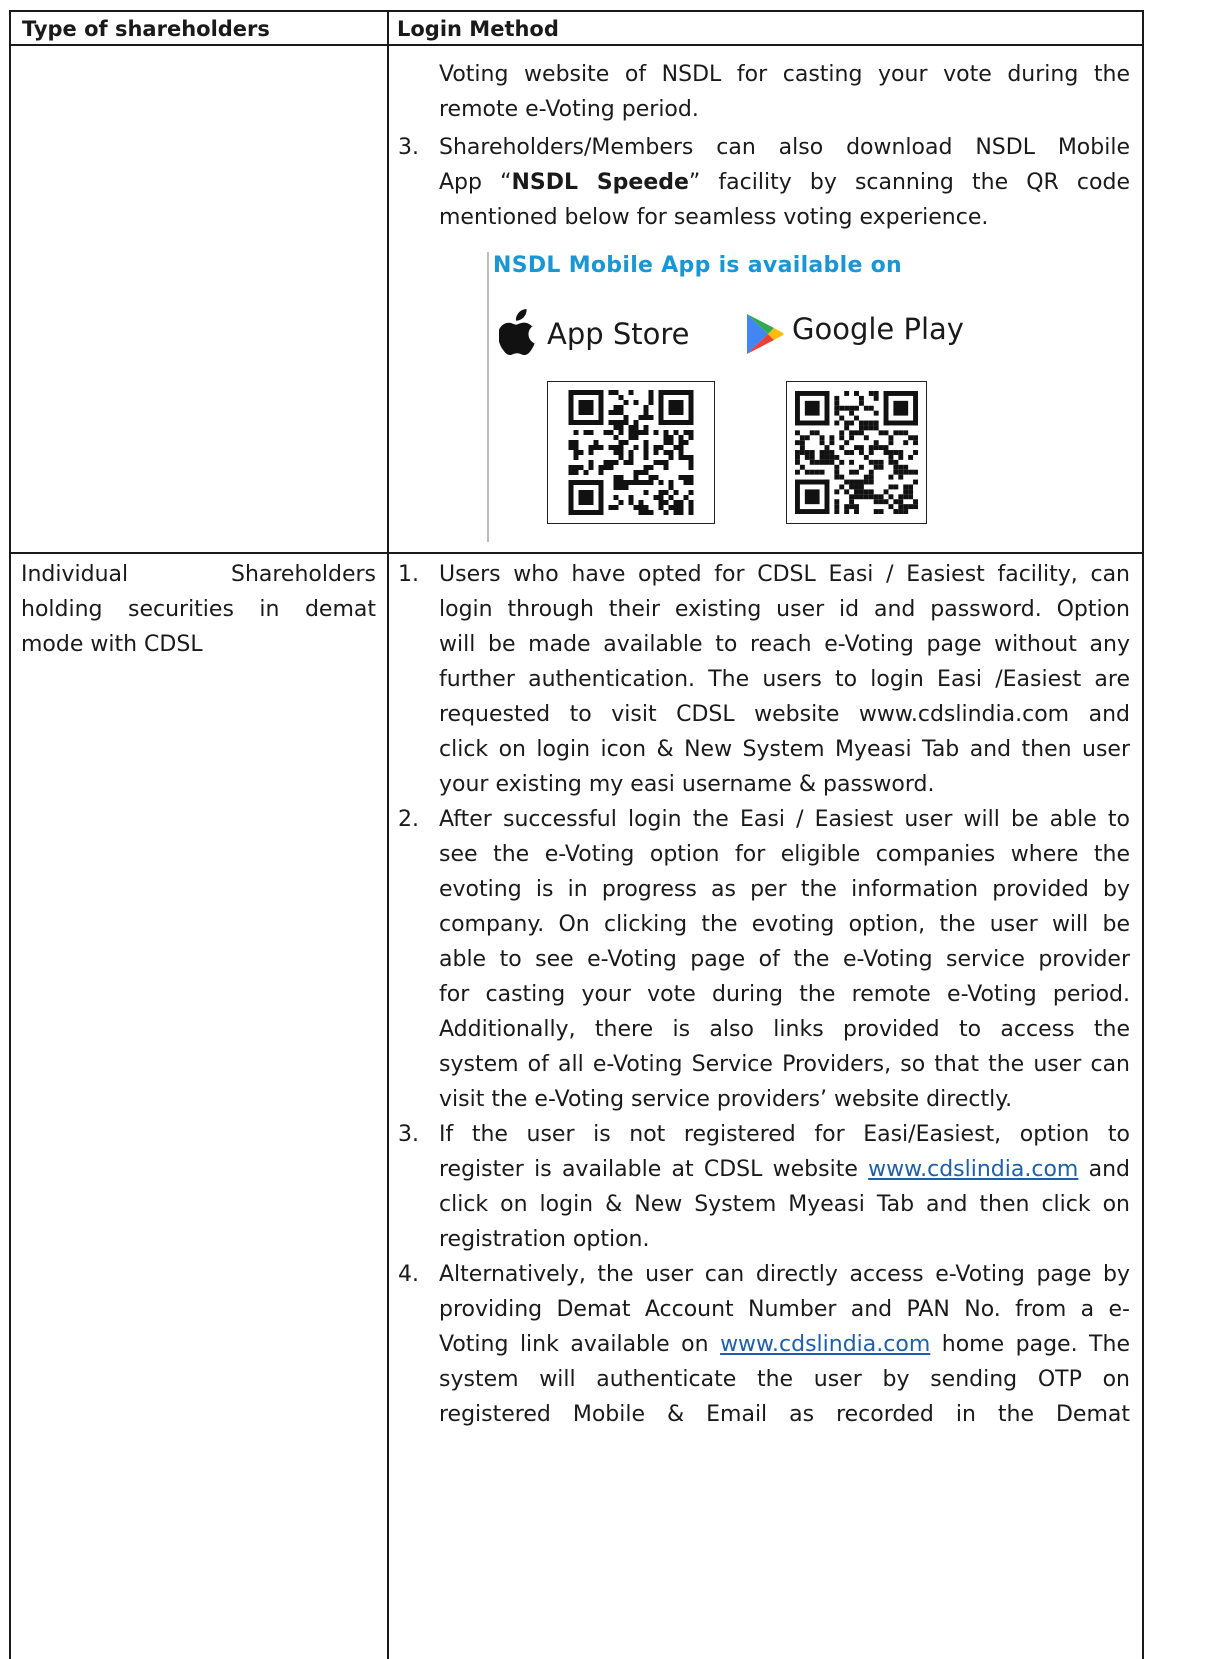  Describe the element at coordinates (600, 182) in the screenshot. I see `nsdl-speede-app-name: NSDL Speede` at that location.